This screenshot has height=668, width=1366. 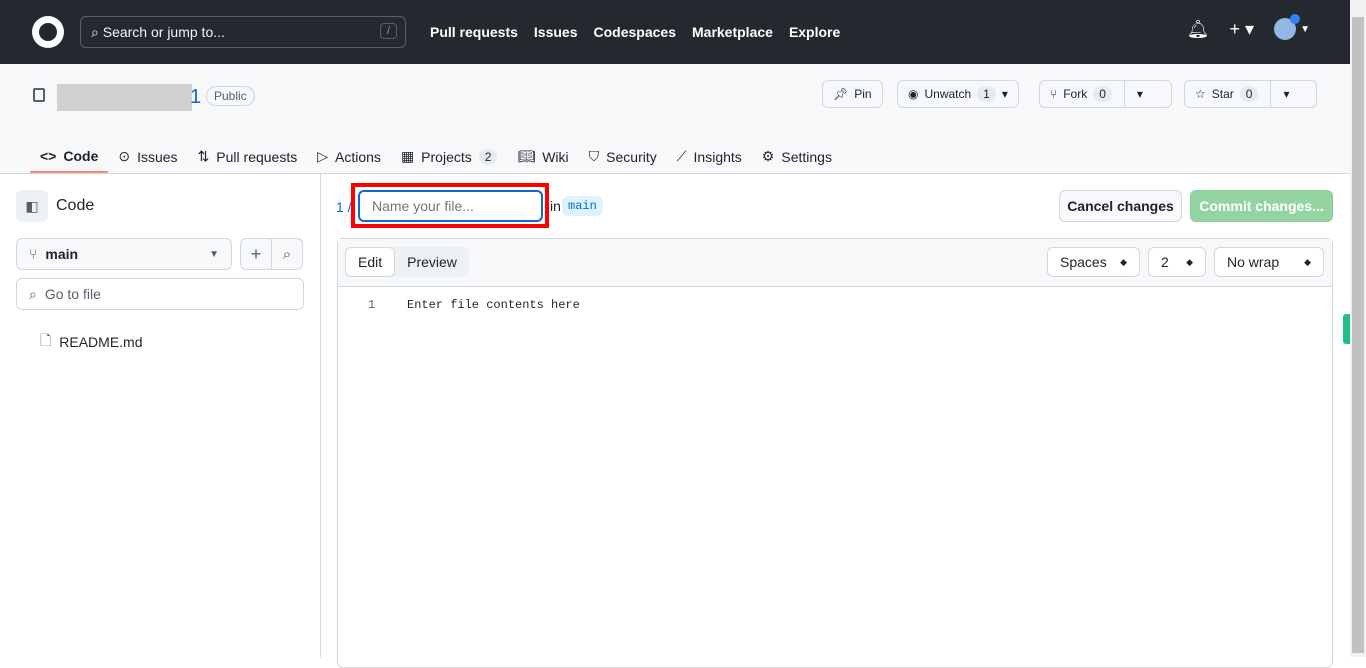 What do you see at coordinates (287, 254) in the screenshot?
I see `search-files-button: ⌕` at bounding box center [287, 254].